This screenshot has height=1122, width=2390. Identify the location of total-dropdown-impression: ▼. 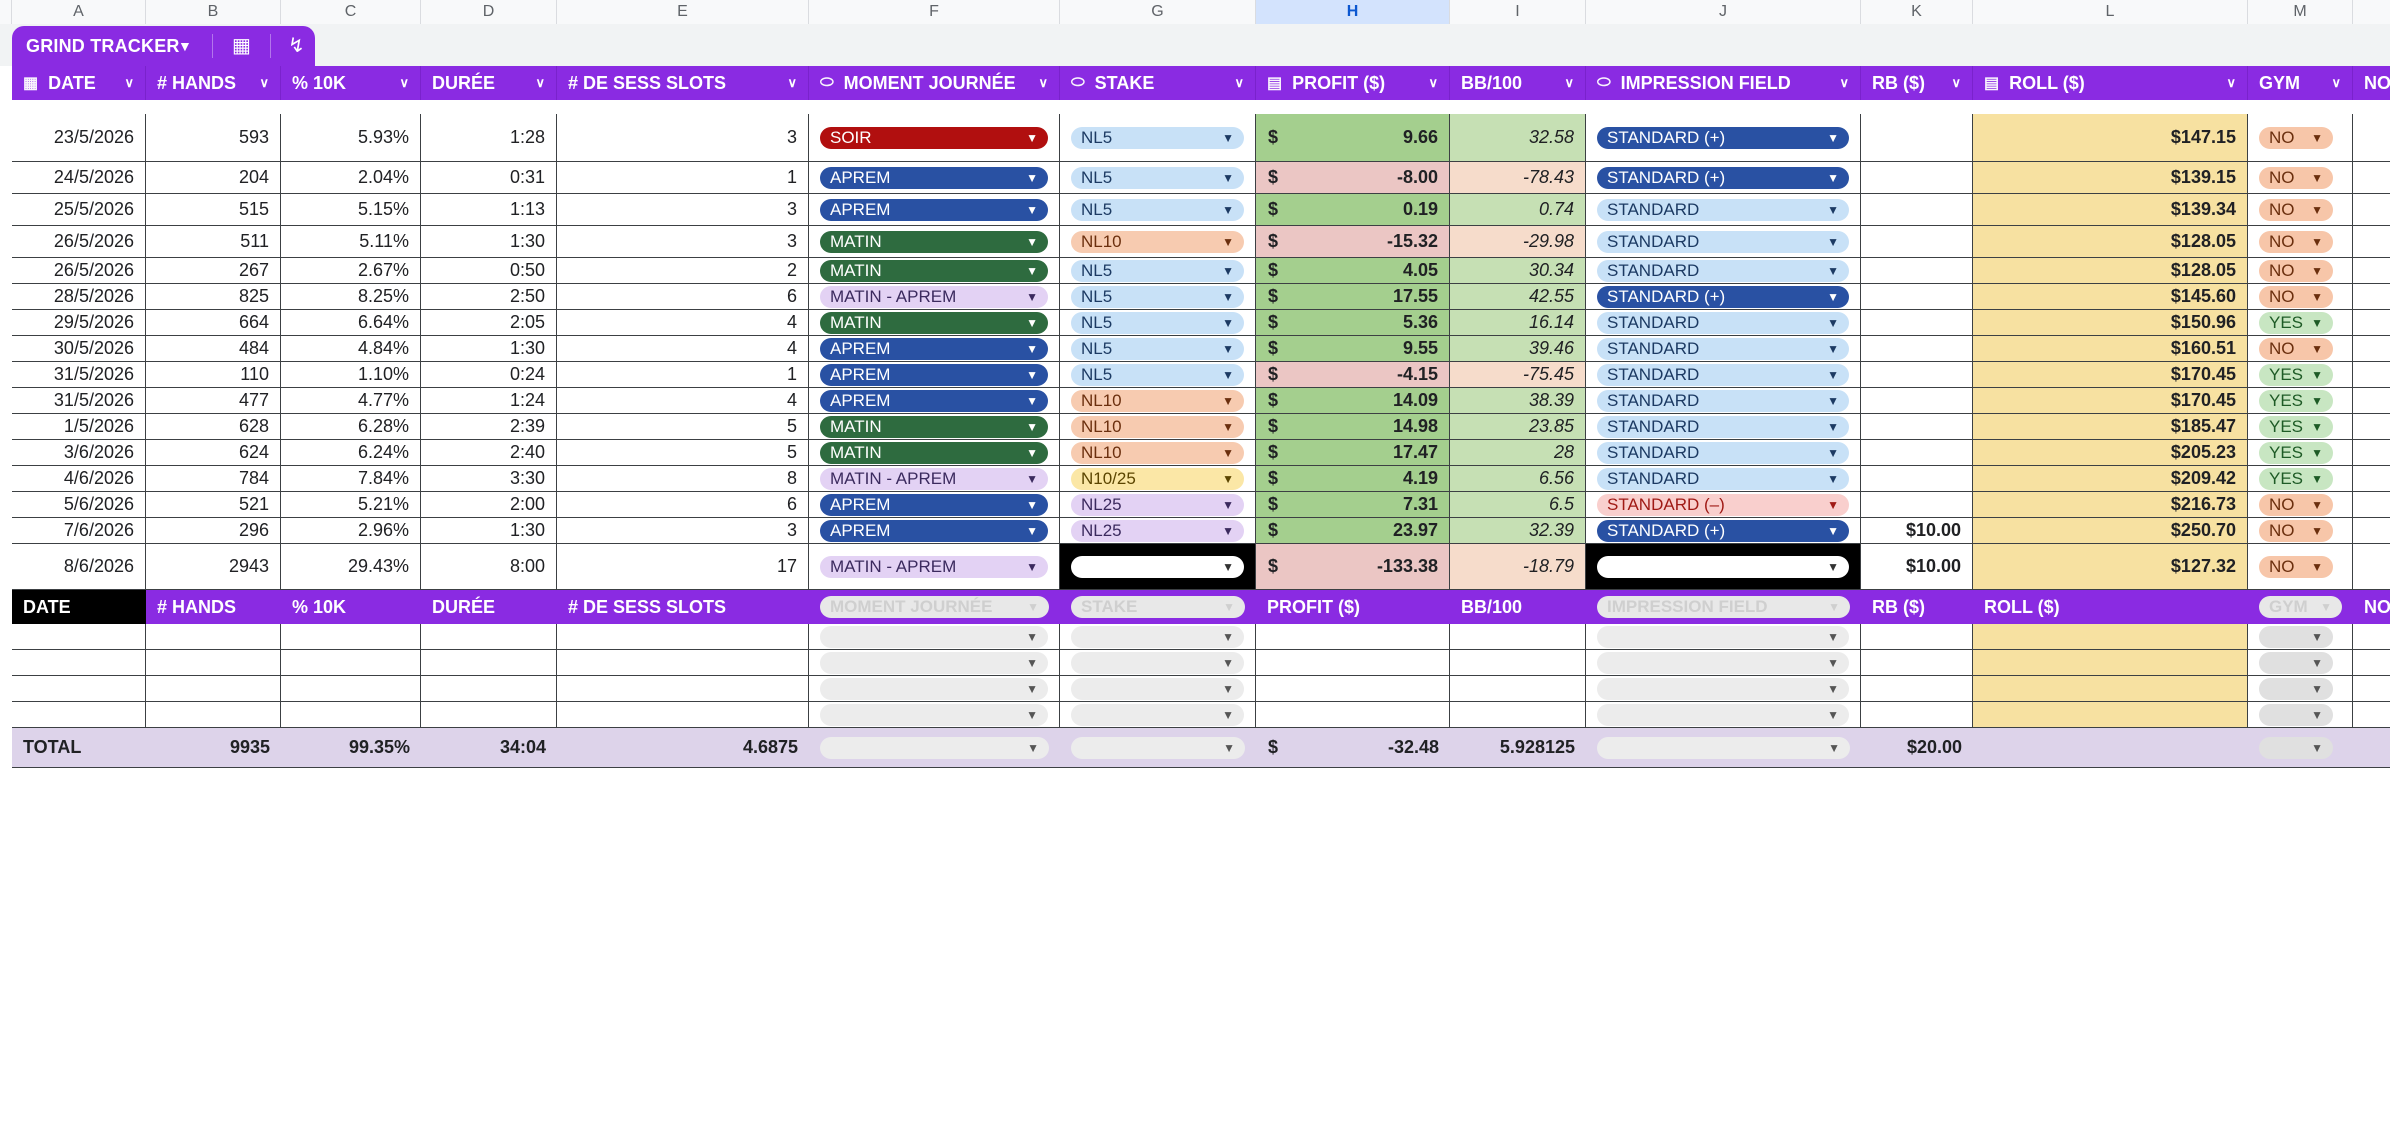
(1723, 747).